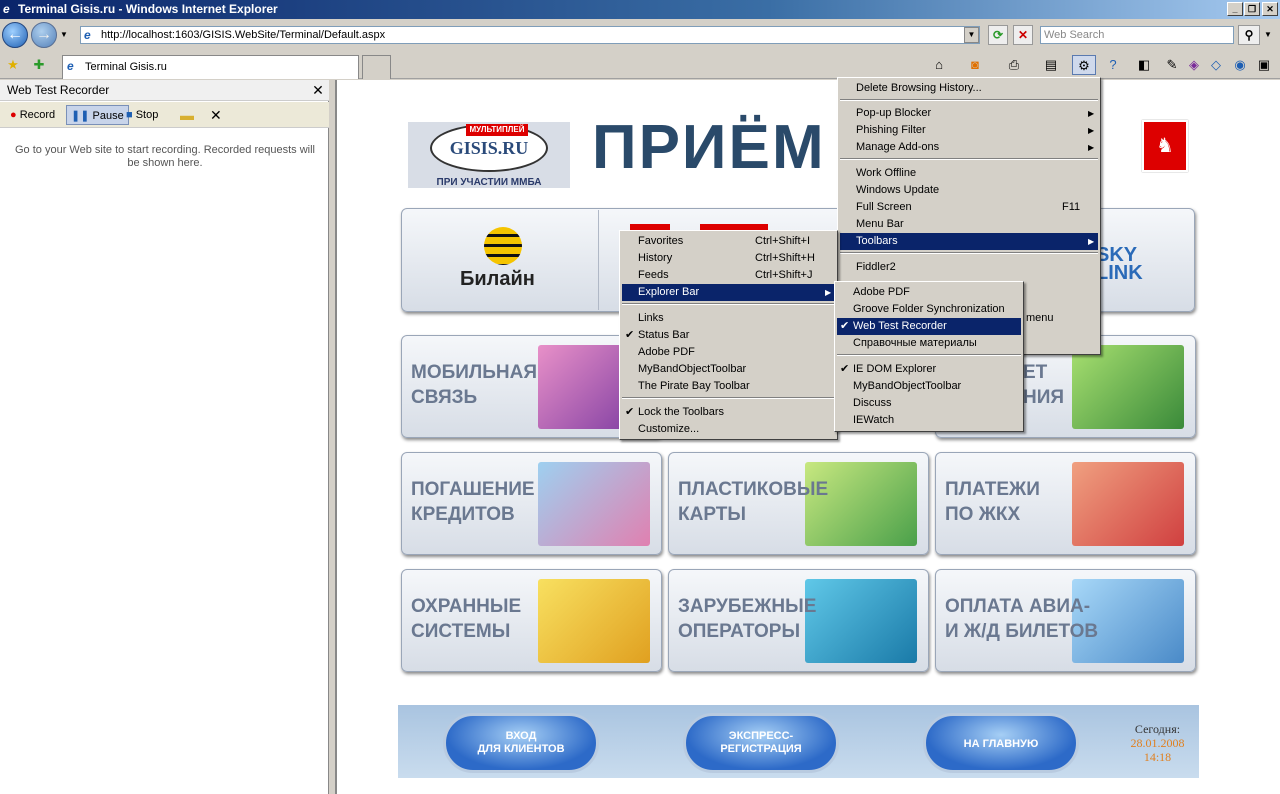 This screenshot has height=794, width=1280. Describe the element at coordinates (594, 504) in the screenshot. I see `tile-credits-image` at that location.